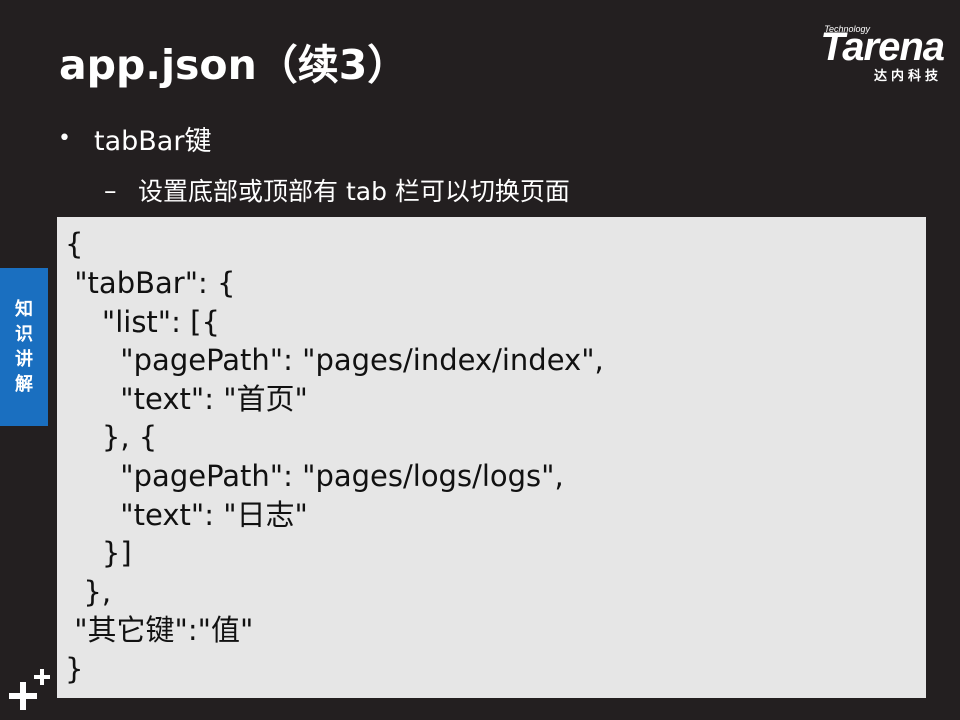 Image resolution: width=960 pixels, height=720 pixels. Describe the element at coordinates (234, 65) in the screenshot. I see `slide-title: app.json（续3）` at that location.